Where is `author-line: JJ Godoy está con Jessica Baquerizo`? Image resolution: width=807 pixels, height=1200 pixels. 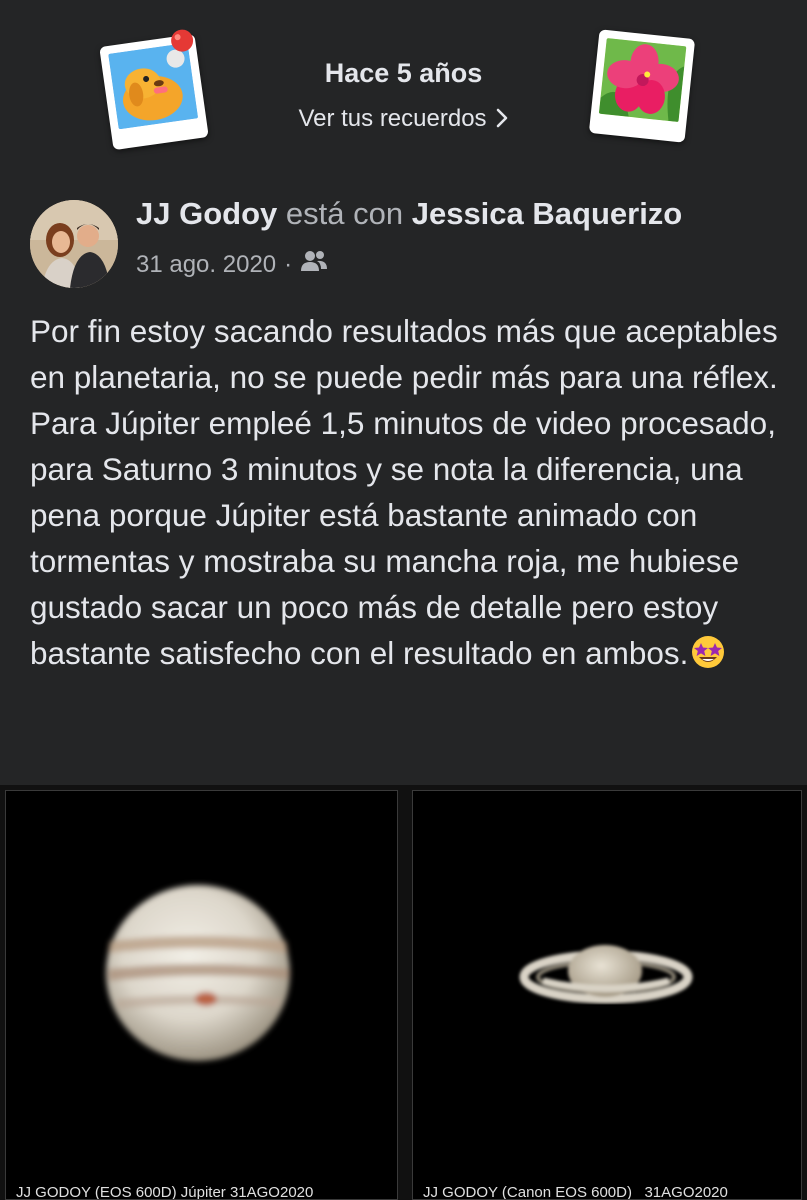
author-line: JJ Godoy está con Jessica Baquerizo is located at coordinates (409, 214).